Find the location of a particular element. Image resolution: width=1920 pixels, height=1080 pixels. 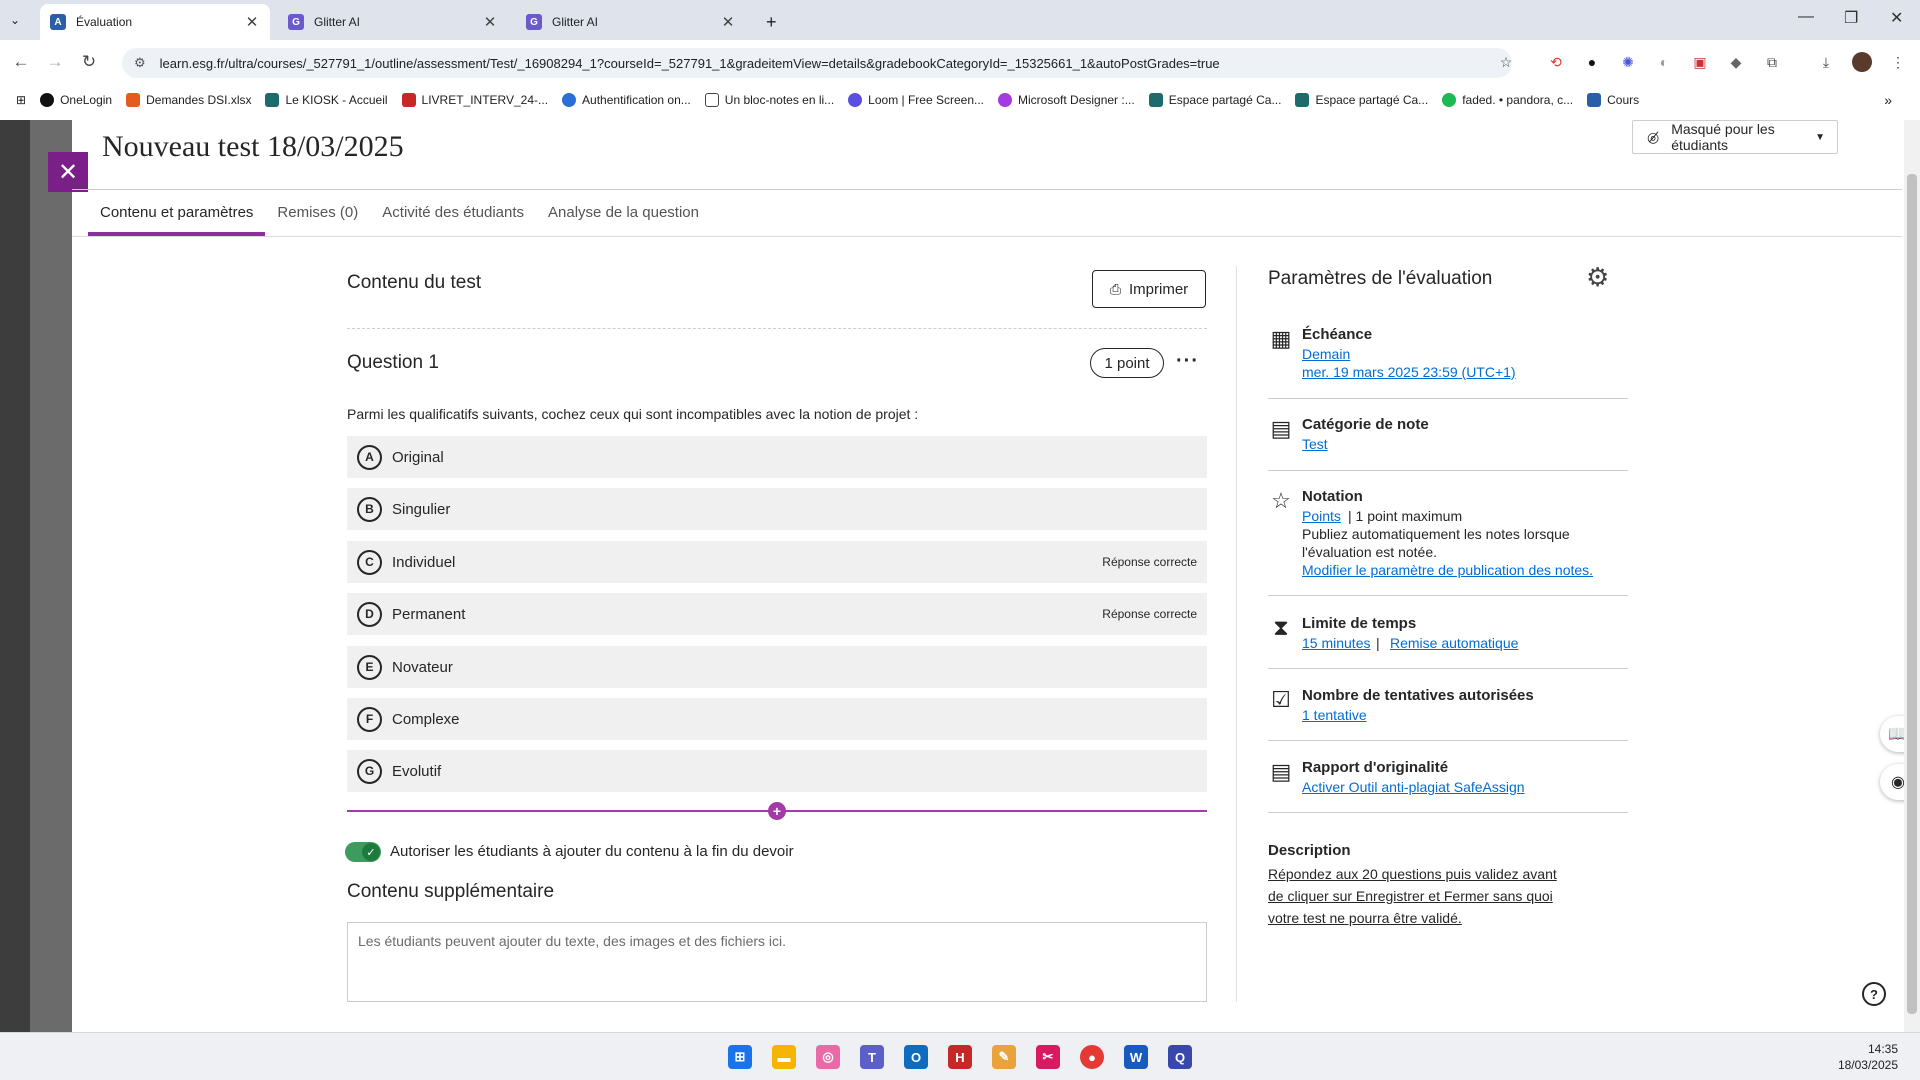

tab-student-activity: Activité des étudiants is located at coordinates (453, 213).